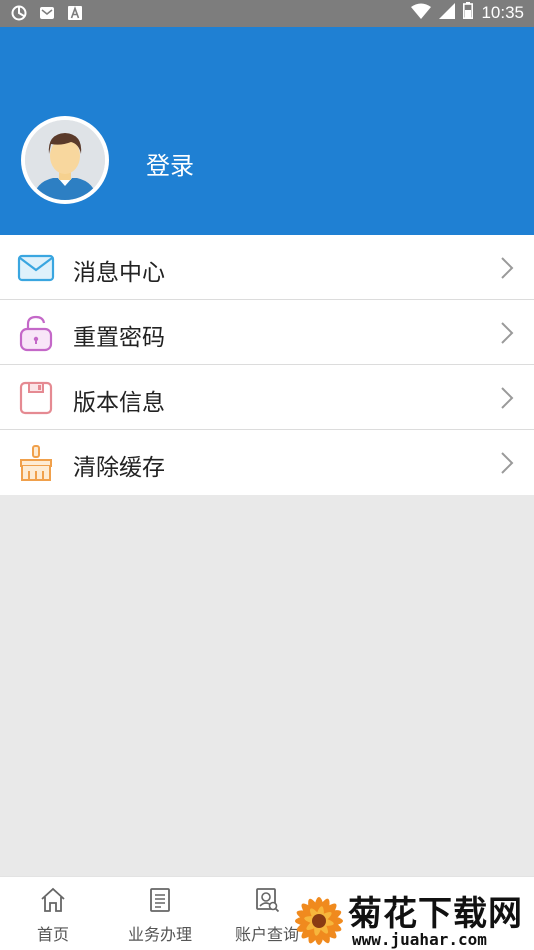 This screenshot has height=950, width=534. I want to click on account-search-icon, so click(267, 900).